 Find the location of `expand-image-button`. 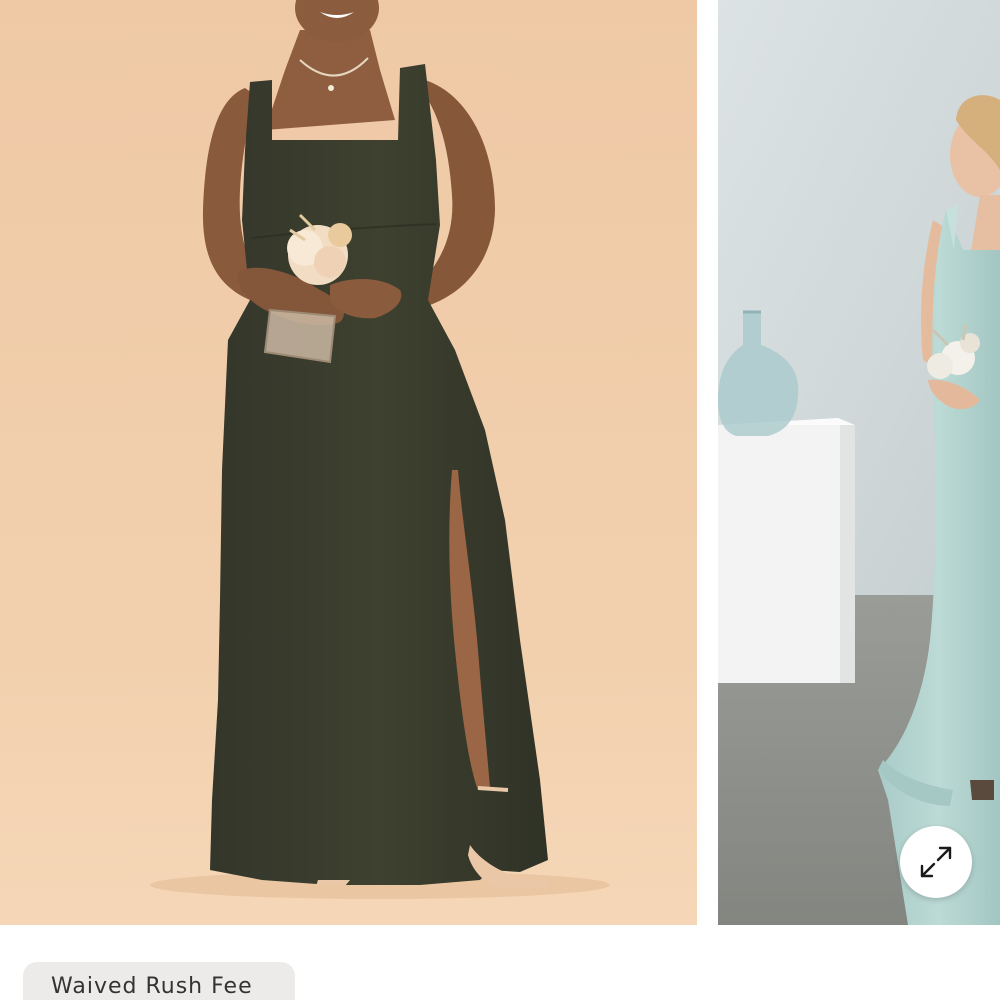

expand-image-button is located at coordinates (936, 862).